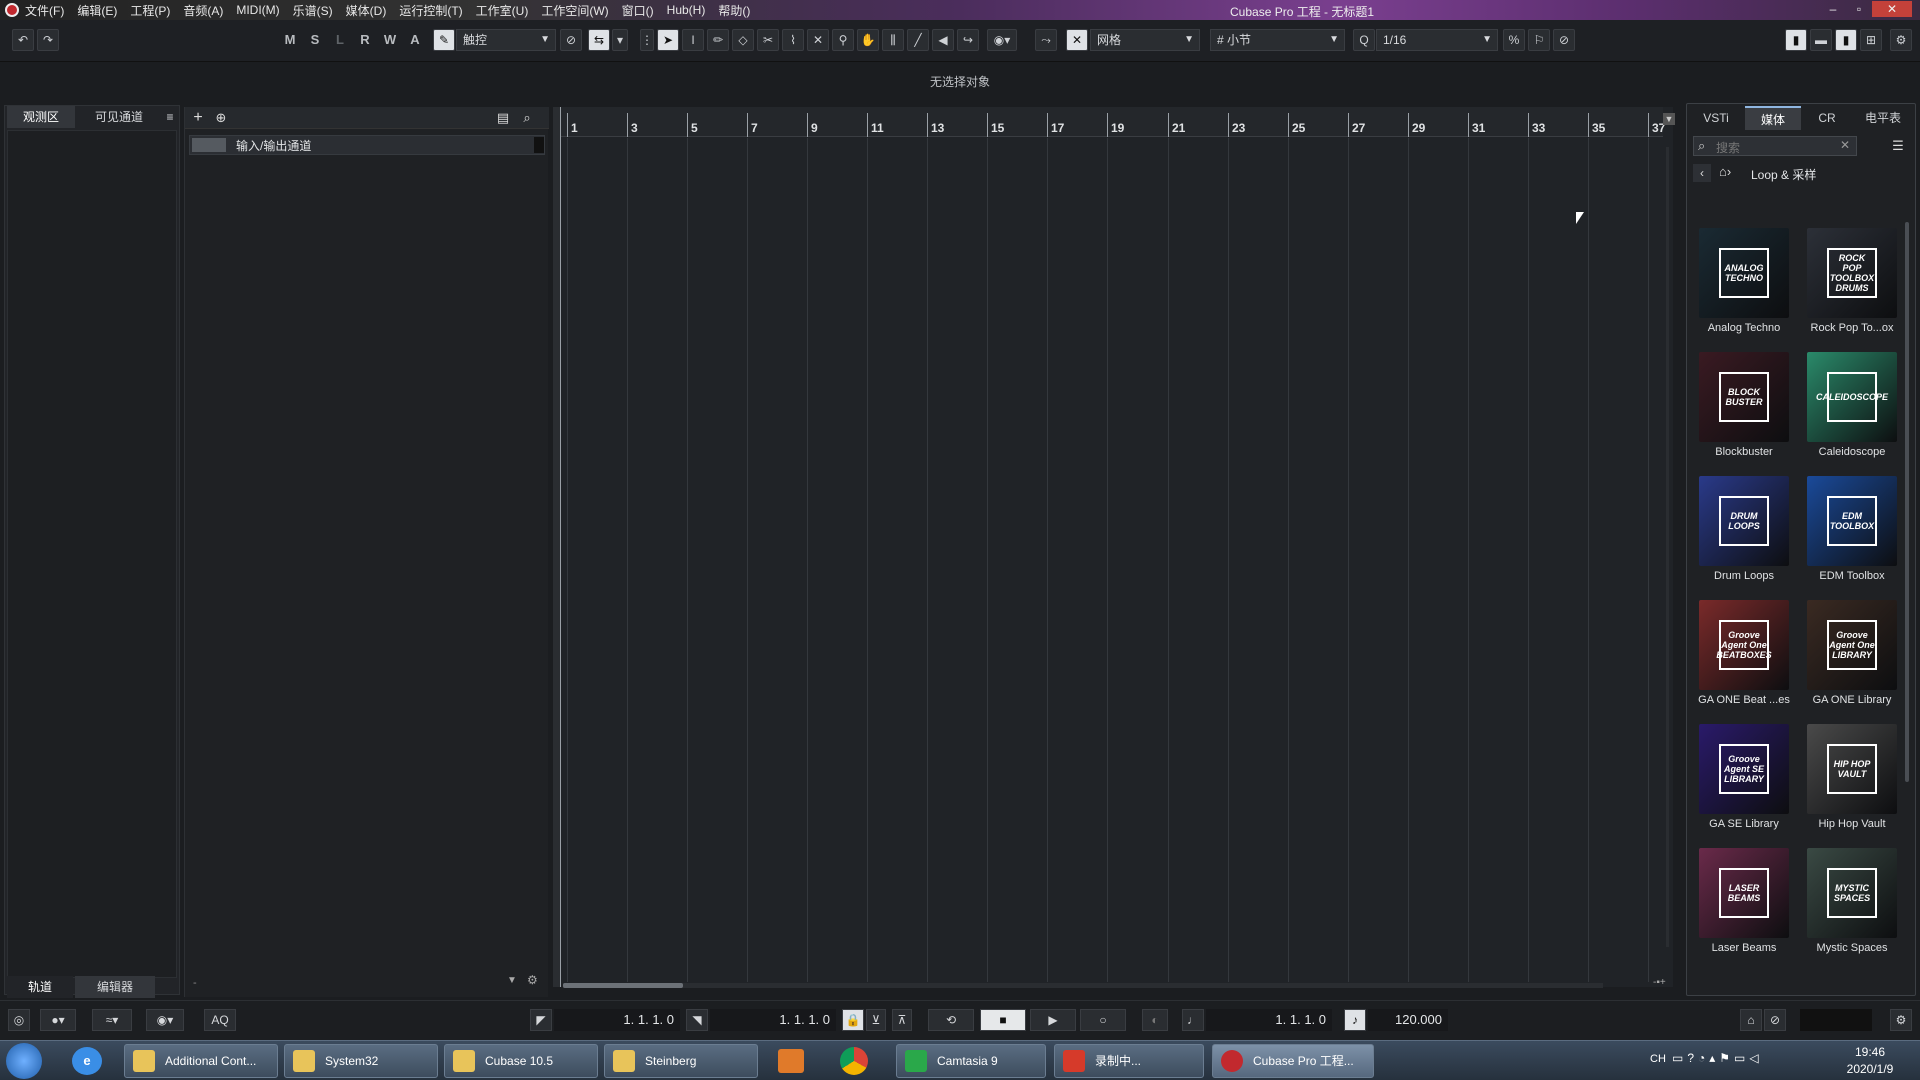  What do you see at coordinates (1109, 122) in the screenshot?
I see `ruler: 1 3 5 7 9 11 13 15 17 19 21 23 25 27 29 31 33 35 37` at bounding box center [1109, 122].